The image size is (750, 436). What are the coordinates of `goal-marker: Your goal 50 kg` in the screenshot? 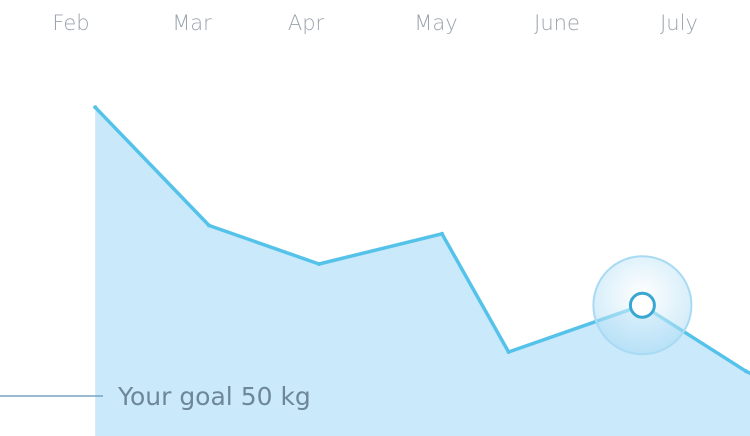 It's located at (155, 396).